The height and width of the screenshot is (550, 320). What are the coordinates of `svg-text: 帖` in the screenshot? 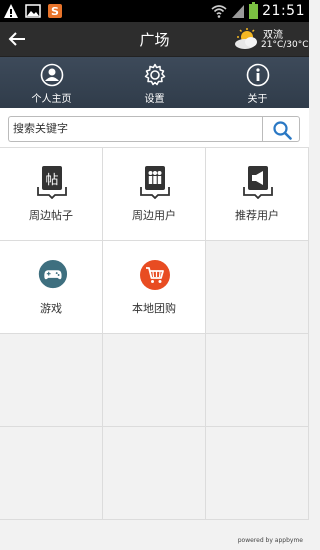 It's located at (51, 180).